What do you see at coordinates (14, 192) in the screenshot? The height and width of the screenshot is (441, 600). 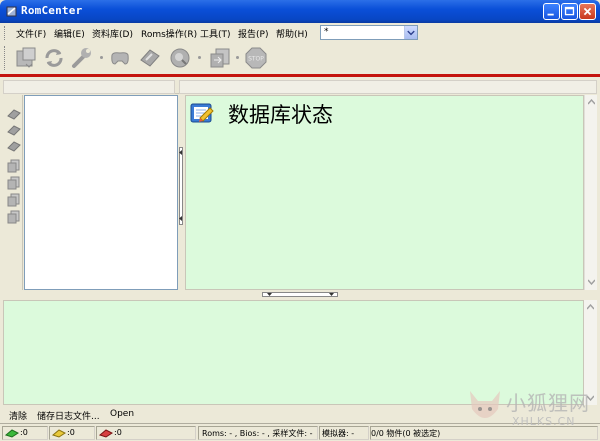 I see `view-icon-strip` at bounding box center [14, 192].